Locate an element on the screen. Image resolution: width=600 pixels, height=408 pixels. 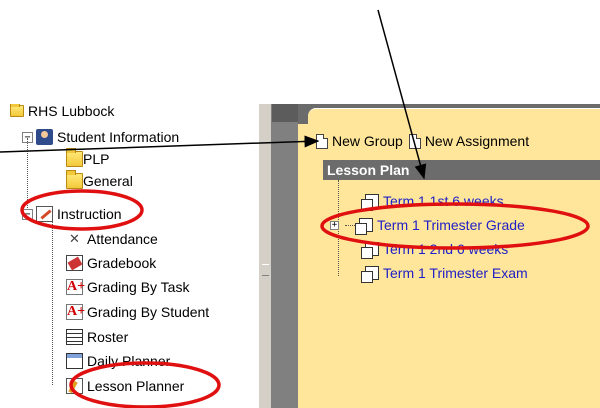
tree-item-instruction: − Instruction is located at coordinates (72, 214).